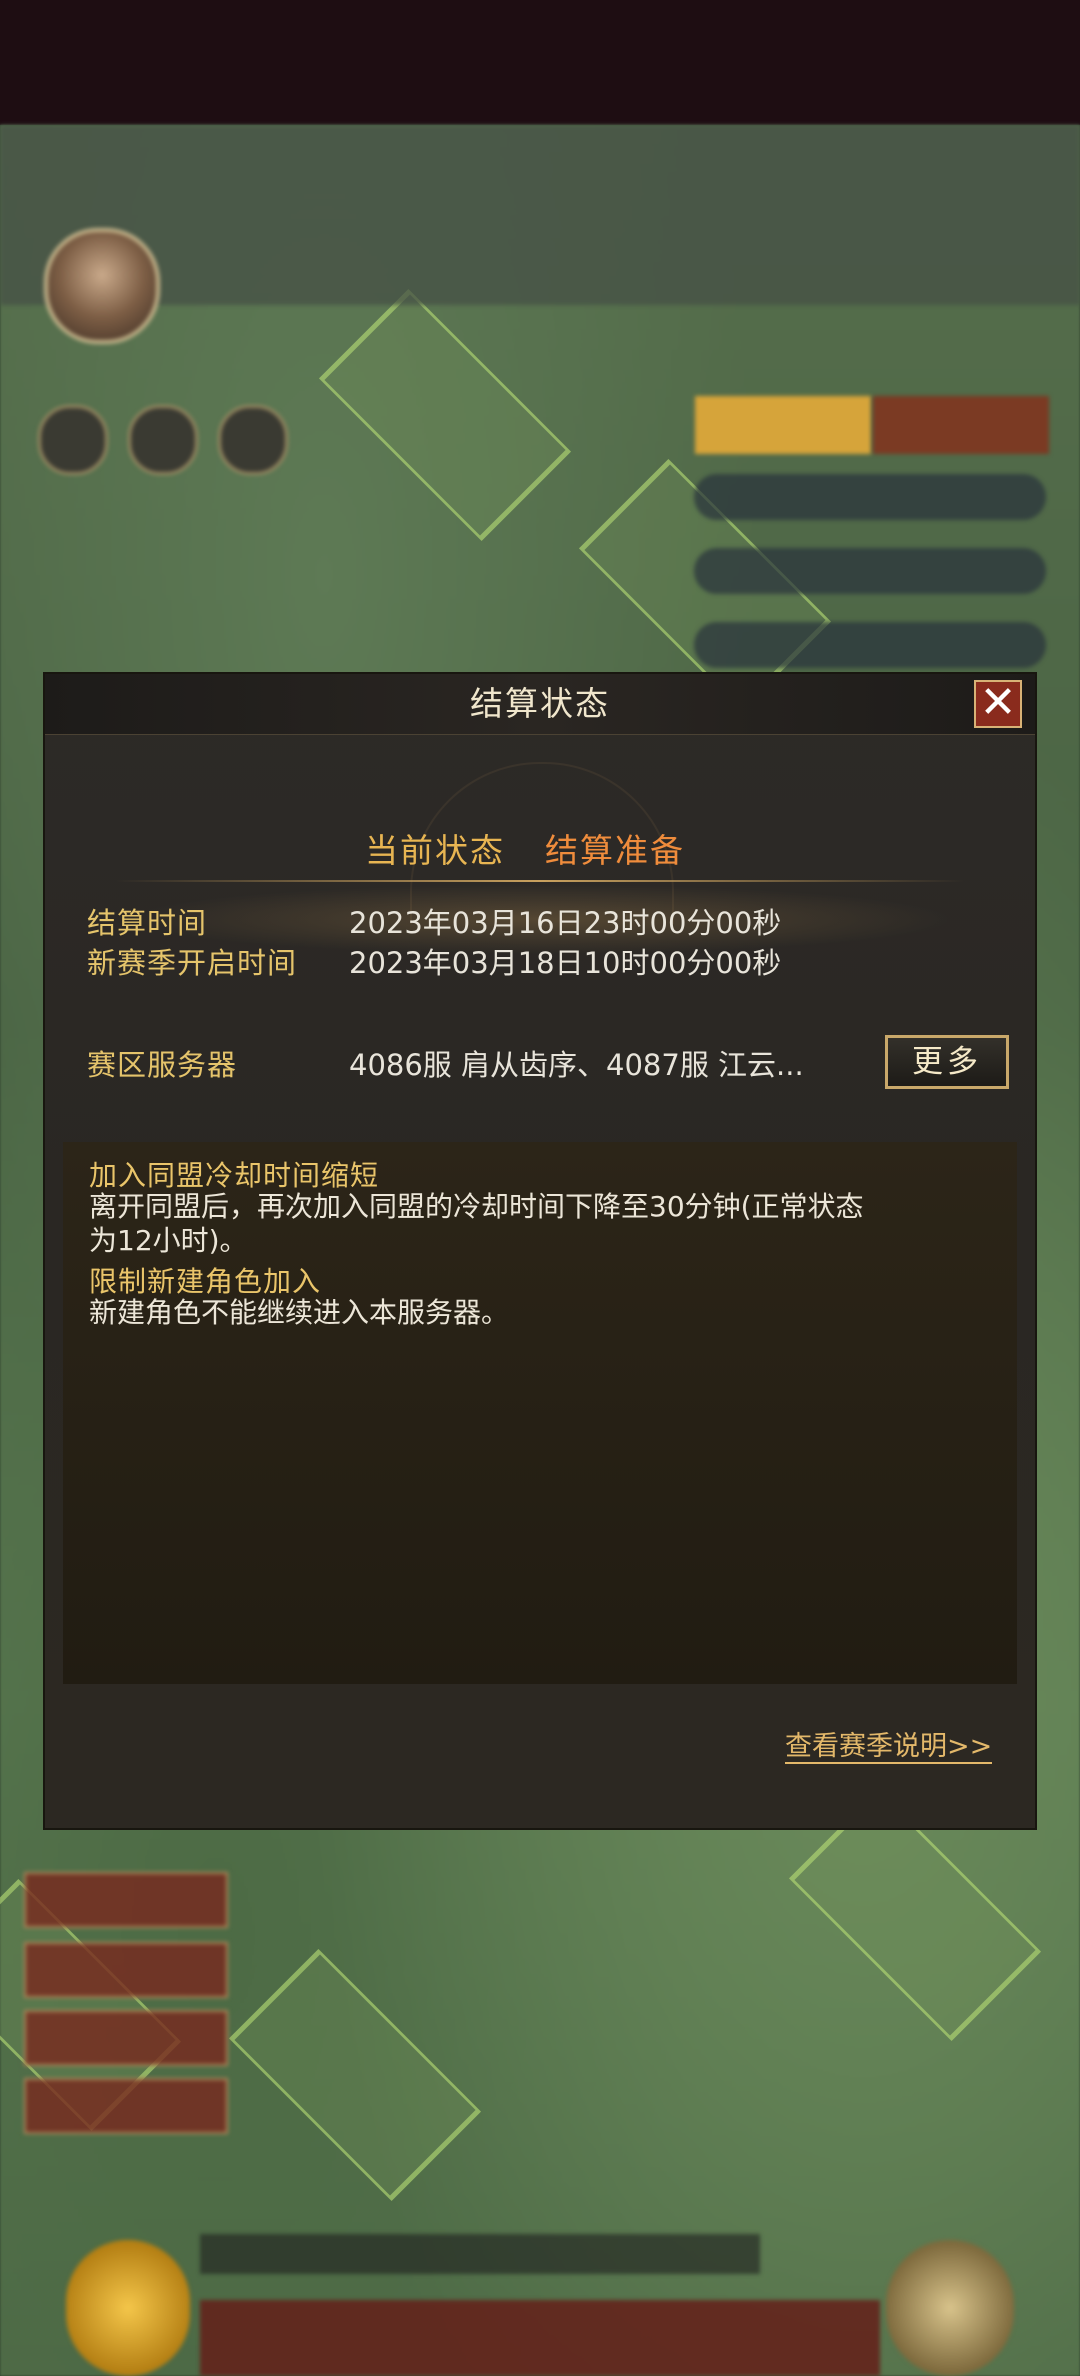 The height and width of the screenshot is (2376, 1080). I want to click on new-season-value: 2023年03月18日10时00分00秒, so click(565, 963).